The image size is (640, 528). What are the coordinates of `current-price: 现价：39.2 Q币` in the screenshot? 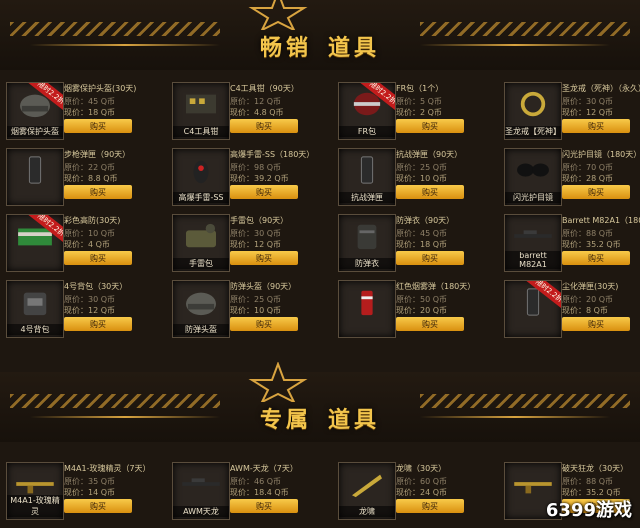 It's located at (259, 178).